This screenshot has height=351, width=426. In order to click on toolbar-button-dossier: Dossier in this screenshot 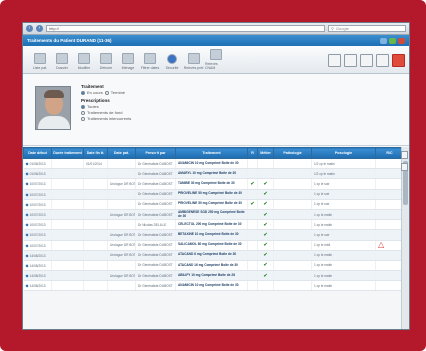, I will do `click(62, 61)`.